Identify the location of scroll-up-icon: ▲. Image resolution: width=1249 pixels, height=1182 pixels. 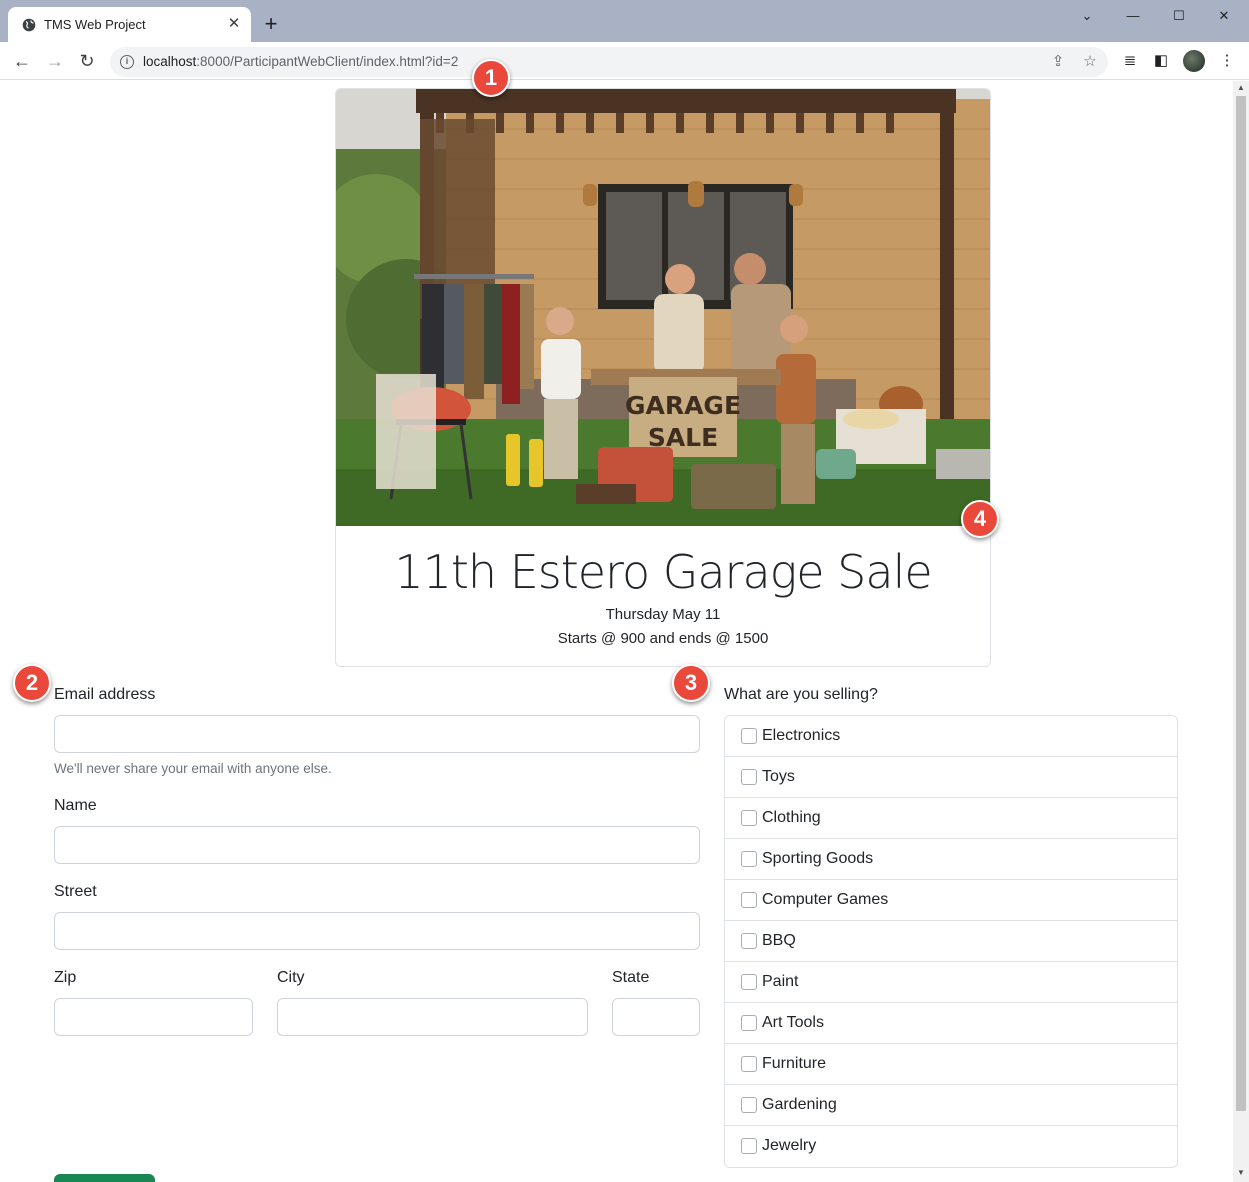
(1241, 88).